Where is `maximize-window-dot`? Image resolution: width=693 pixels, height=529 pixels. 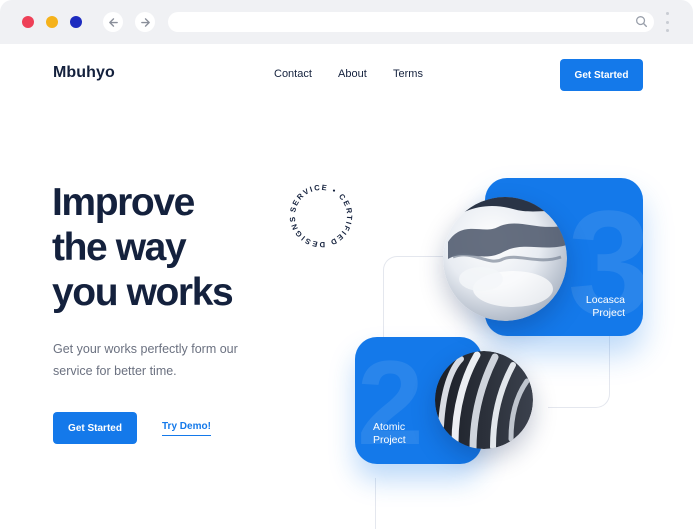 maximize-window-dot is located at coordinates (76, 22).